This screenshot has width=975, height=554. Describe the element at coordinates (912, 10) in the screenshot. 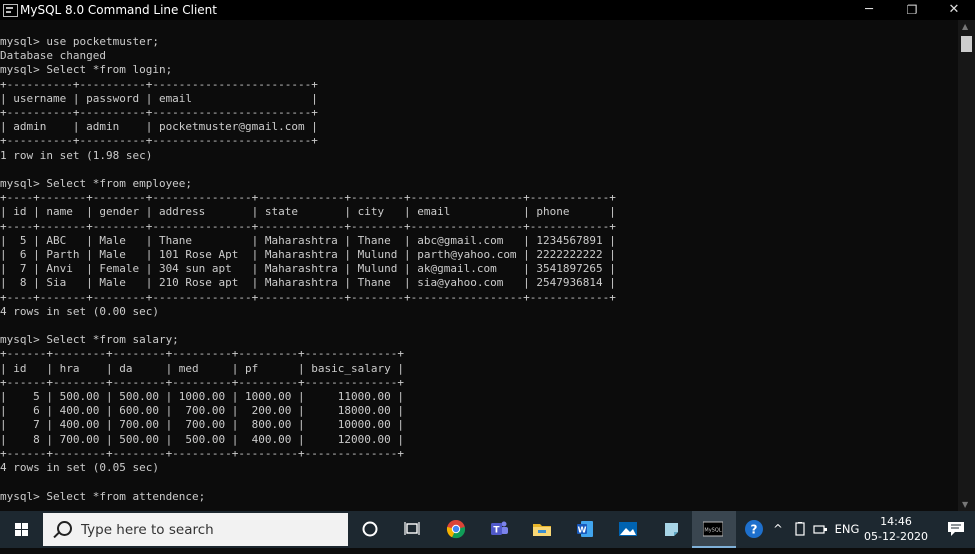

I see `restore-button: ❐` at that location.